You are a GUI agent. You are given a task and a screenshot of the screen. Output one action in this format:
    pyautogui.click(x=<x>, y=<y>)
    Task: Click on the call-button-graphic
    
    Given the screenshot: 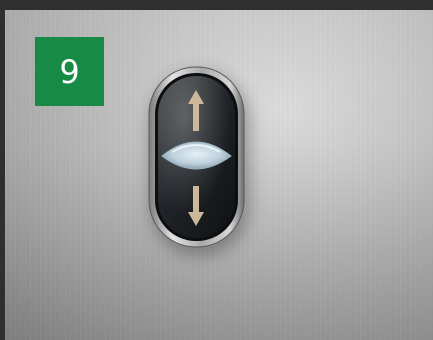 What is the action you would take?
    pyautogui.click(x=196, y=157)
    